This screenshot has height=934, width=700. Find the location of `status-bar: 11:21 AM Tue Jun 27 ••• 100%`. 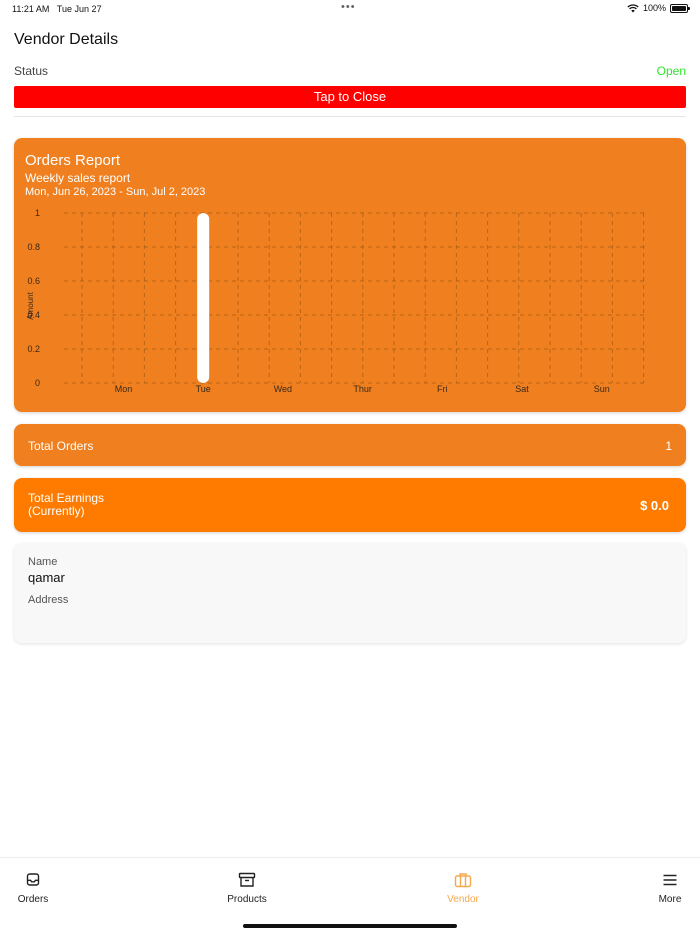

status-bar: 11:21 AM Tue Jun 27 ••• 100% is located at coordinates (350, 9).